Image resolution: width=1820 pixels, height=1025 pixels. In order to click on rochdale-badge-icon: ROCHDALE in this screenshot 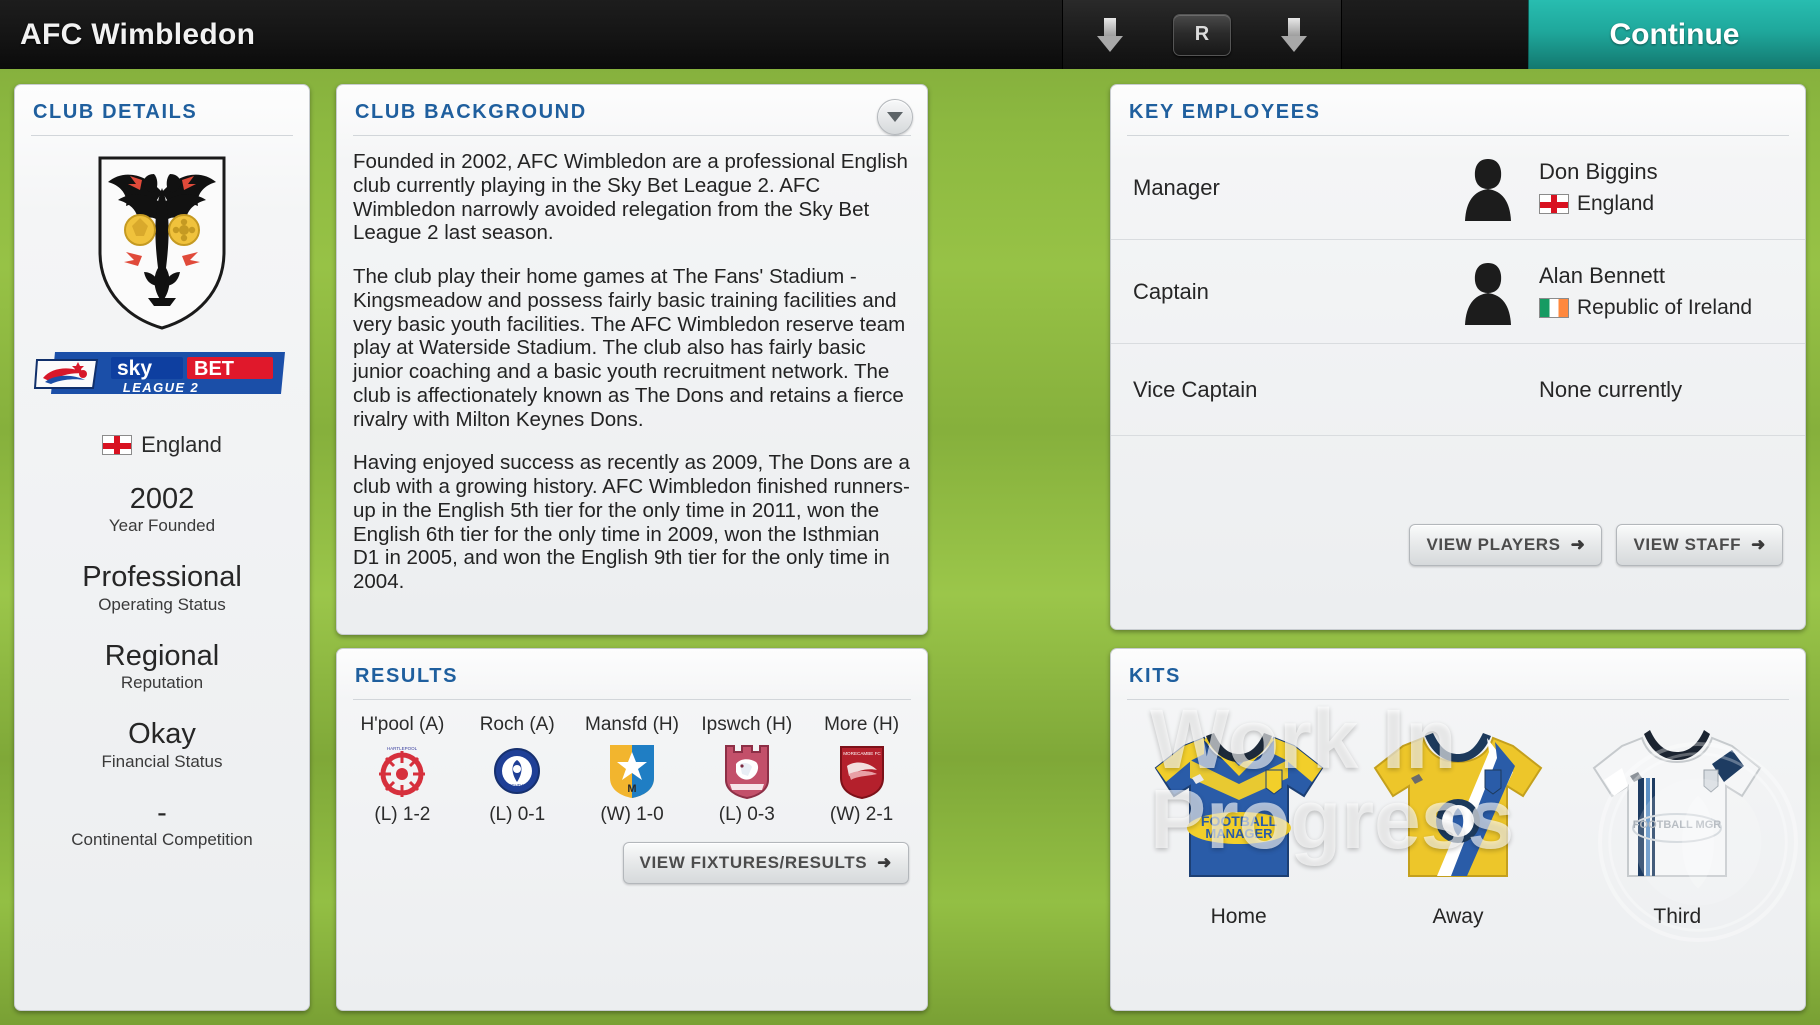, I will do `click(517, 771)`.